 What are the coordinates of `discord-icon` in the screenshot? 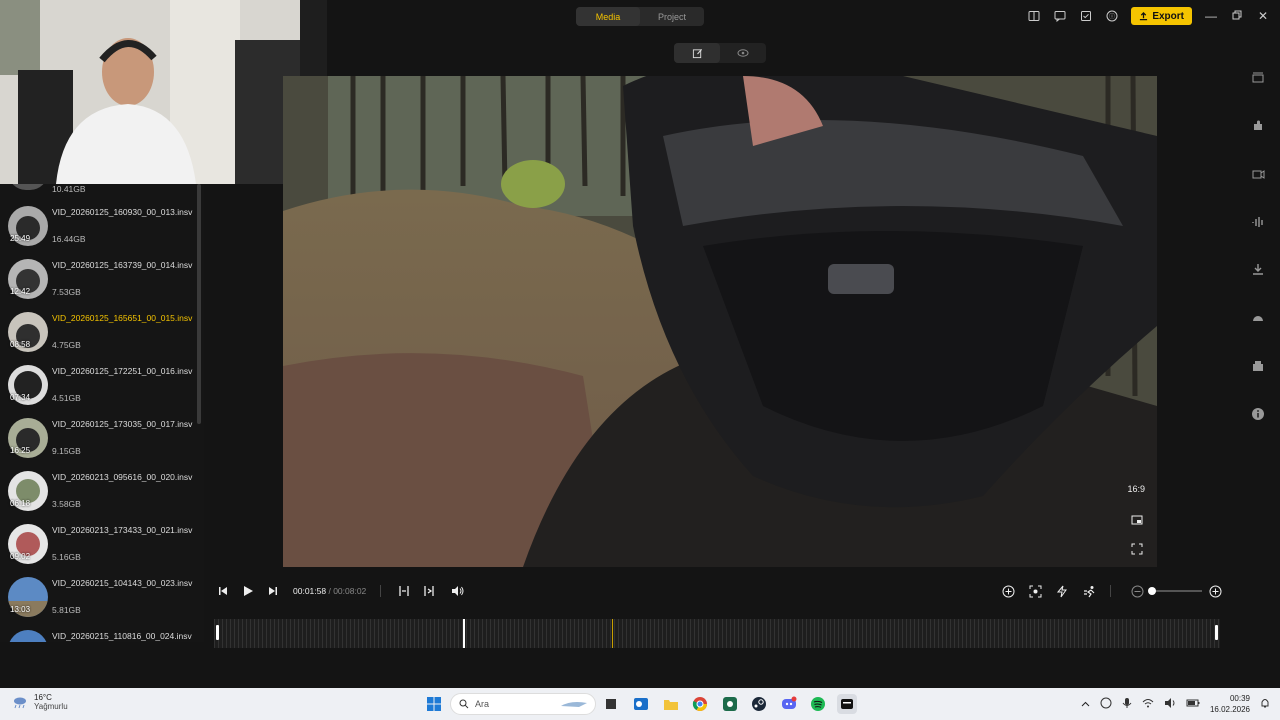 It's located at (789, 704).